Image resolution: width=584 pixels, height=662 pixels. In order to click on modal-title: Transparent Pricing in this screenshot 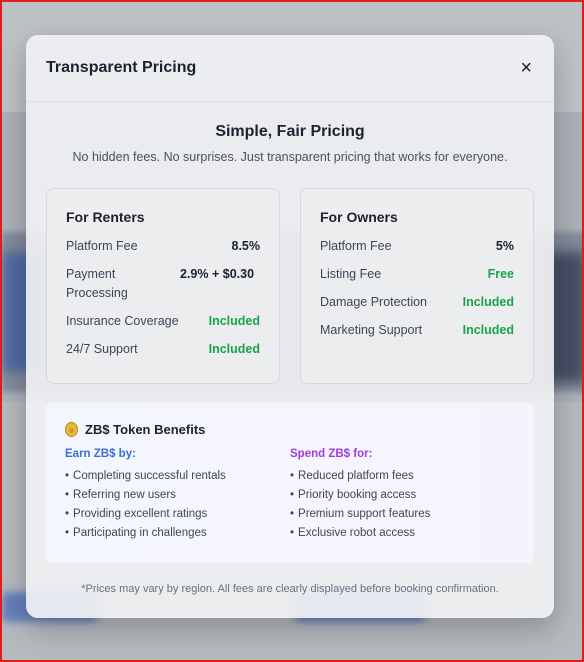, I will do `click(121, 67)`.